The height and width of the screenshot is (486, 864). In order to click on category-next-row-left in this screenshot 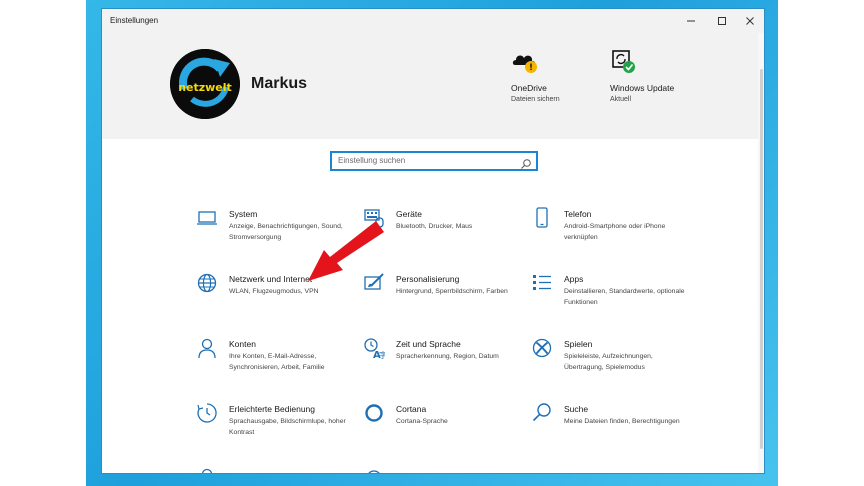, I will do `click(276, 470)`.